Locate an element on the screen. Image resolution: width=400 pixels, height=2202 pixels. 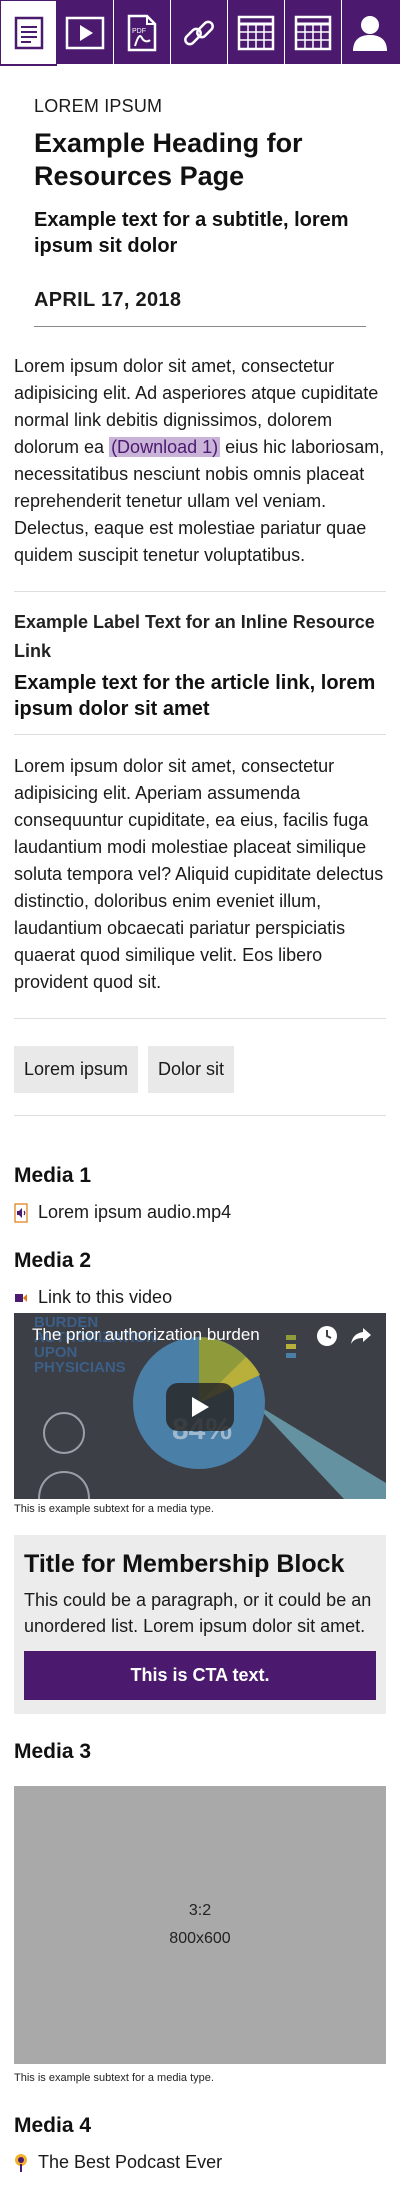
membership-title: Title for Membership Block is located at coordinates (184, 1564).